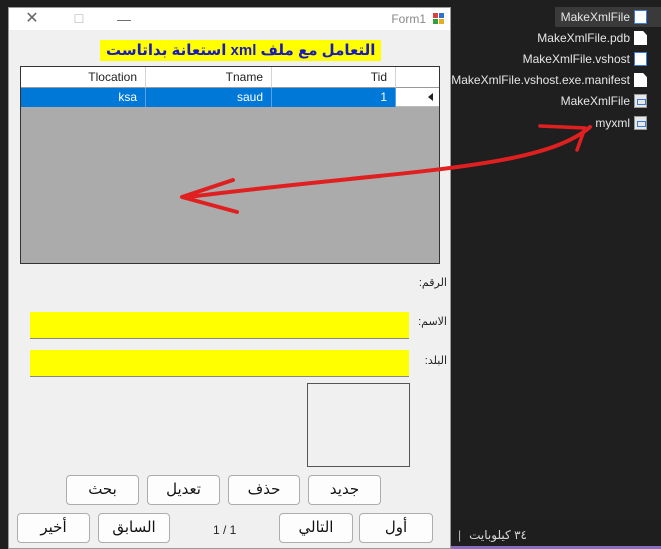  I want to click on column-header-tlocation: Tlocation, so click(83, 77).